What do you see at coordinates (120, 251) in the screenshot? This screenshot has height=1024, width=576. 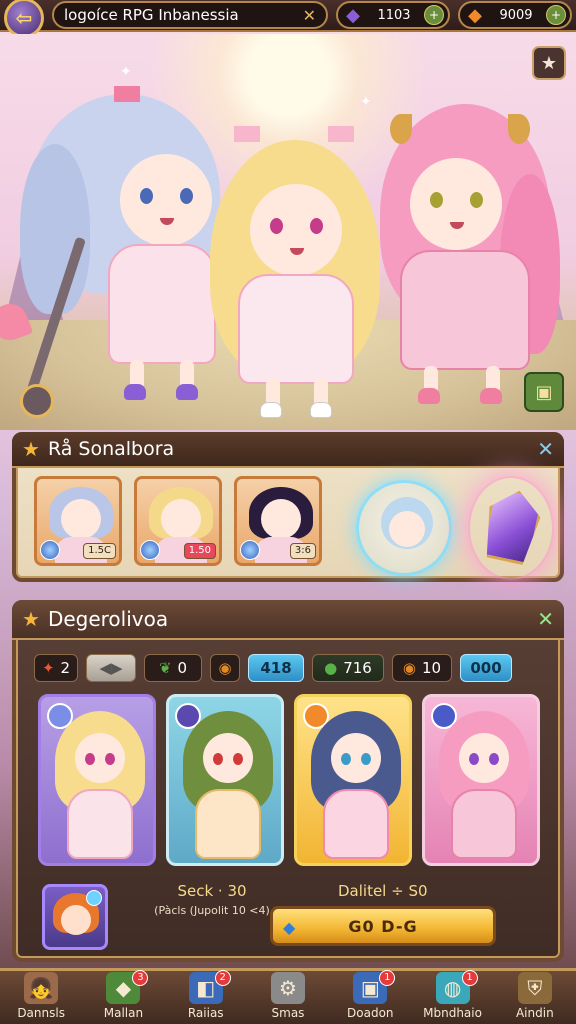 I see `hero-character-silver` at bounding box center [120, 251].